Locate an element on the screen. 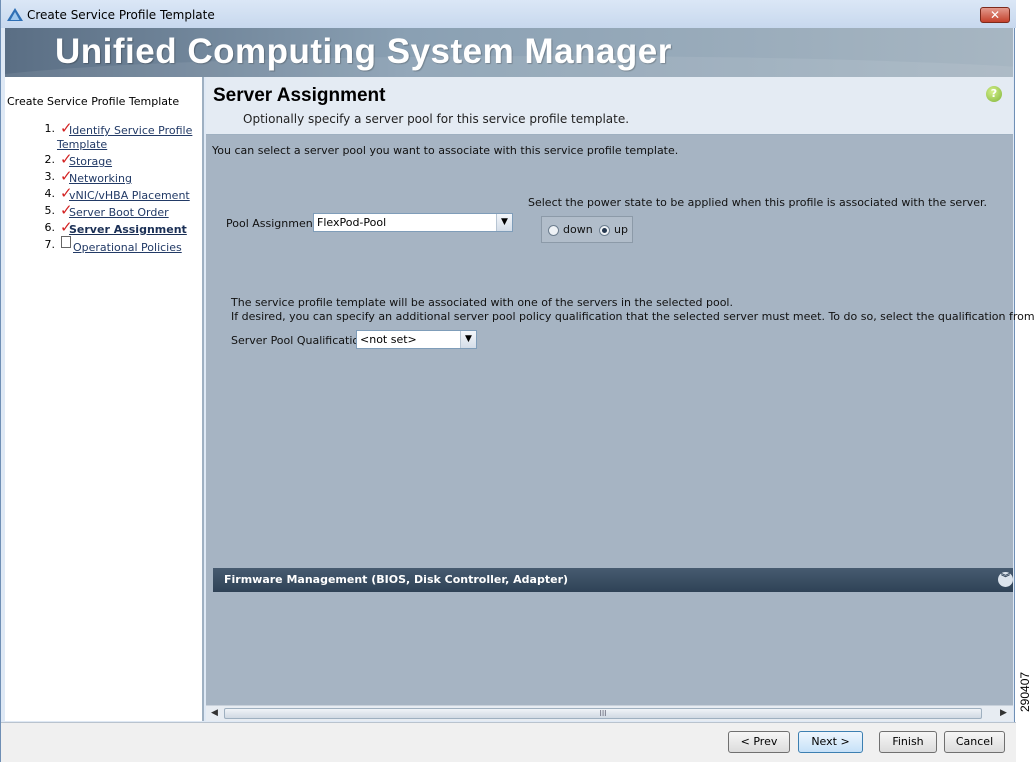  step-number: 2. is located at coordinates (50, 159).